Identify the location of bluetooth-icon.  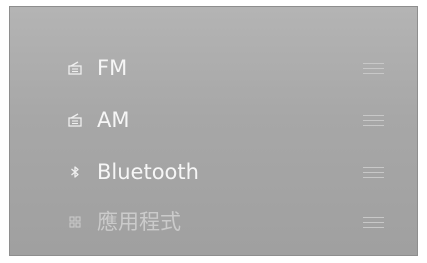
(75, 172).